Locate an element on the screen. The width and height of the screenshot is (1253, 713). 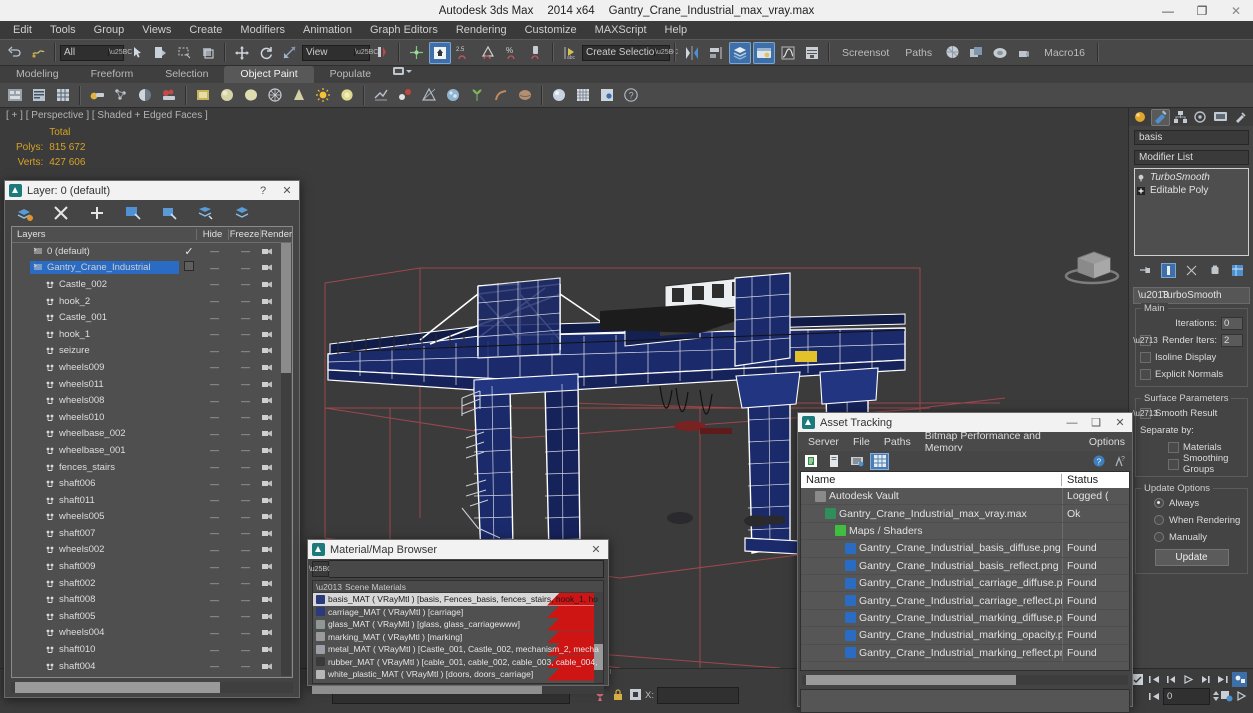
particle-system-icon is located at coordinates (453, 95).